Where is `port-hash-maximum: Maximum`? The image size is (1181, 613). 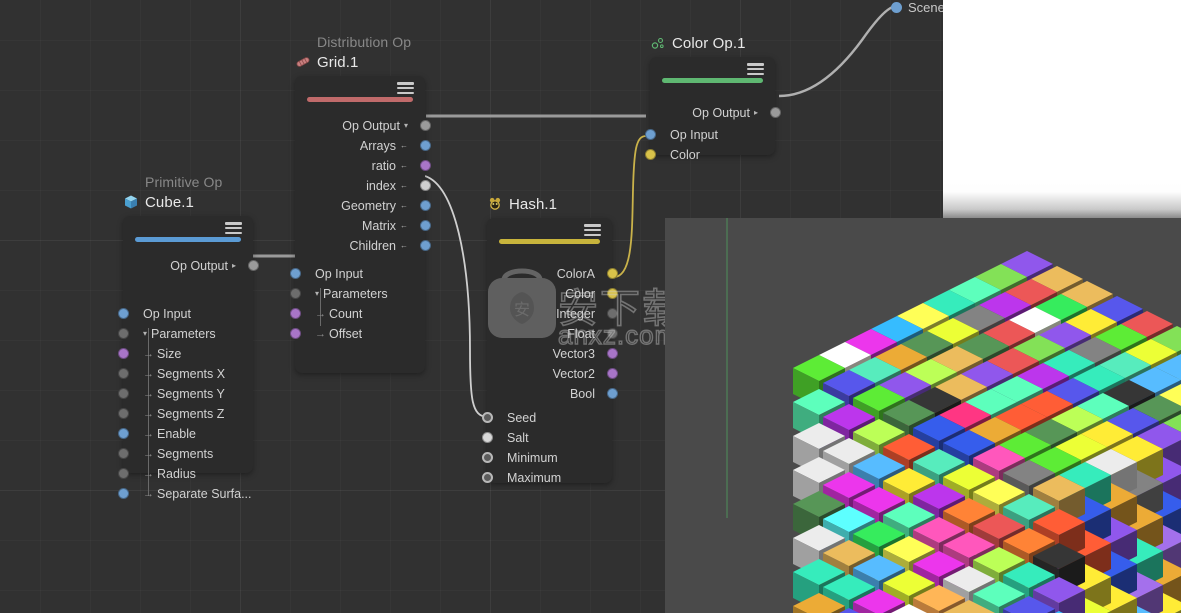 port-hash-maximum: Maximum is located at coordinates (546, 478).